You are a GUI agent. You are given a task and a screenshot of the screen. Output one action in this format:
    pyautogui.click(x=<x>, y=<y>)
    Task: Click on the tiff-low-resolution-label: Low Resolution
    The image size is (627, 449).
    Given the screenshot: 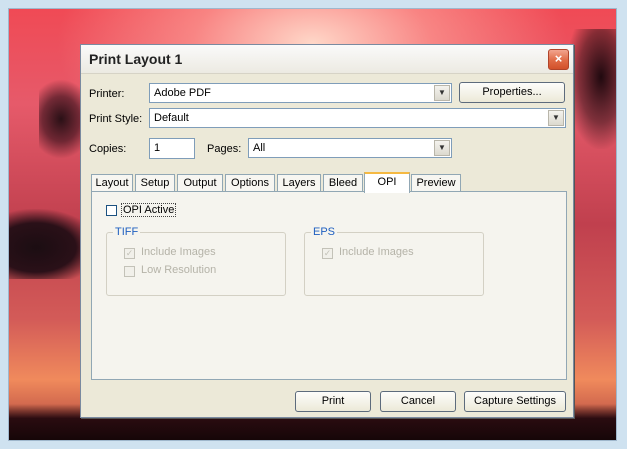 What is the action you would take?
    pyautogui.click(x=179, y=270)
    